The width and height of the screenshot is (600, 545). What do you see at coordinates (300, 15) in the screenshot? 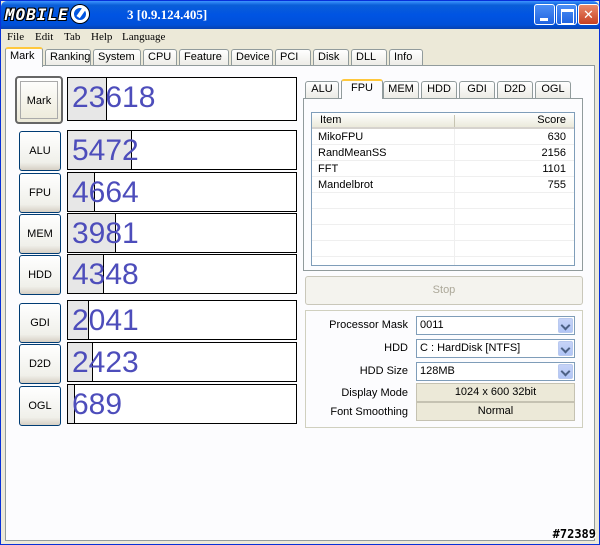
I see `title-bar: MOBILE 3 [0.9.124.405] ✕` at bounding box center [300, 15].